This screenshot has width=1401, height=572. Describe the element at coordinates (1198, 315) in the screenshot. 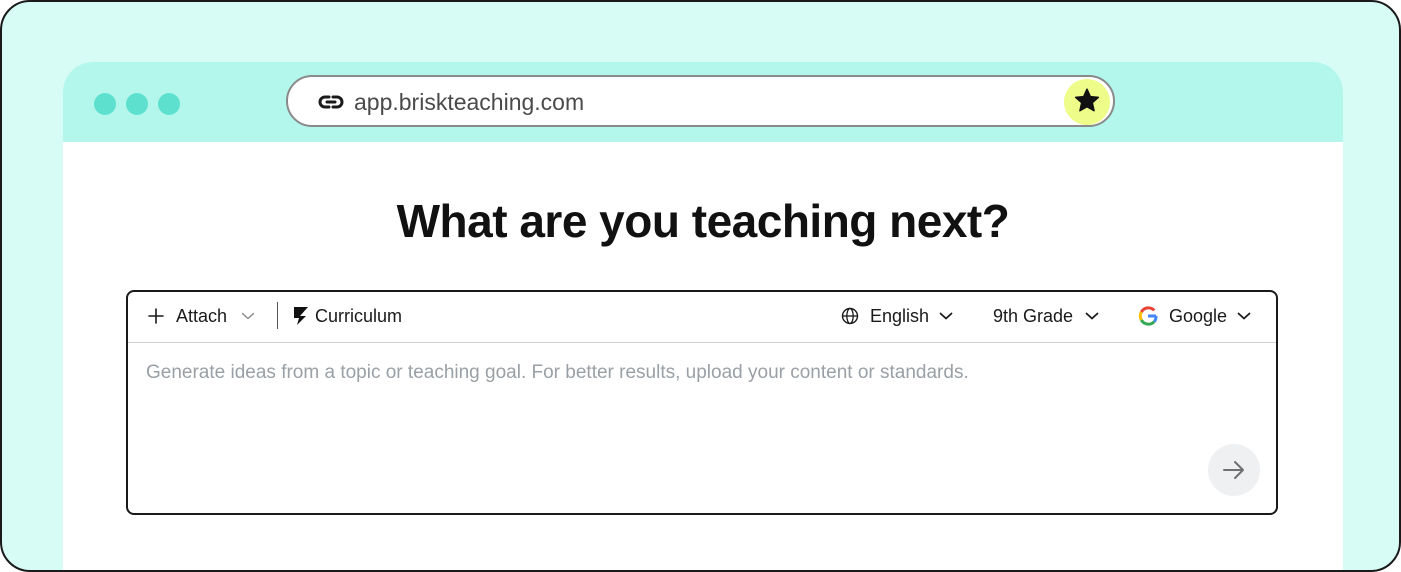

I see `integration-label: Google` at that location.